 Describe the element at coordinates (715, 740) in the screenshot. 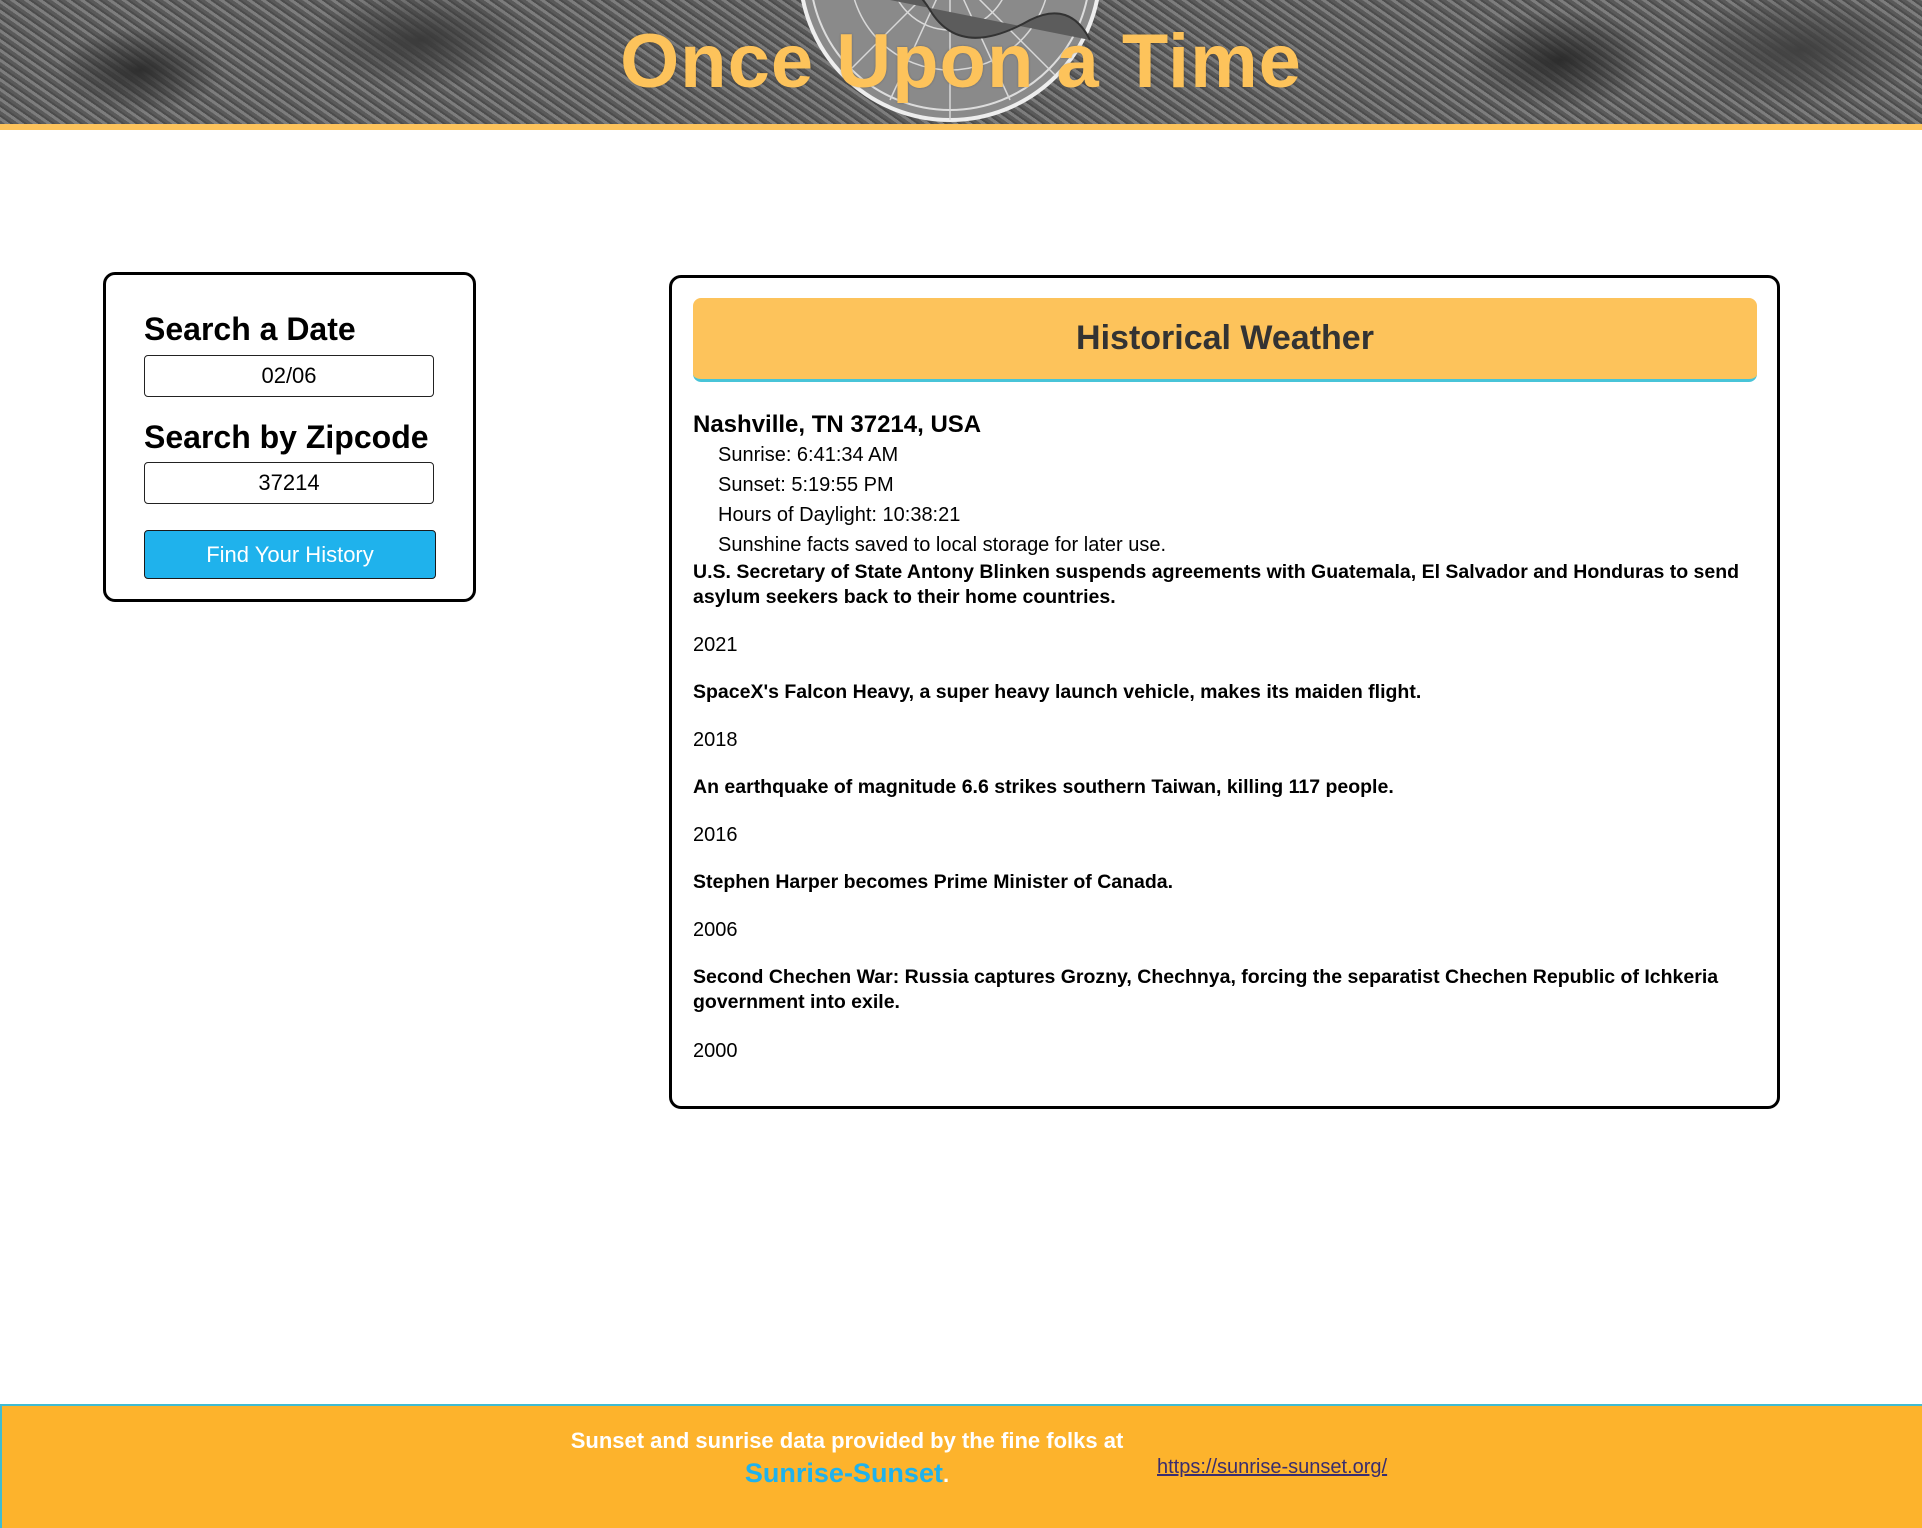

I see `event-year: 2018` at that location.